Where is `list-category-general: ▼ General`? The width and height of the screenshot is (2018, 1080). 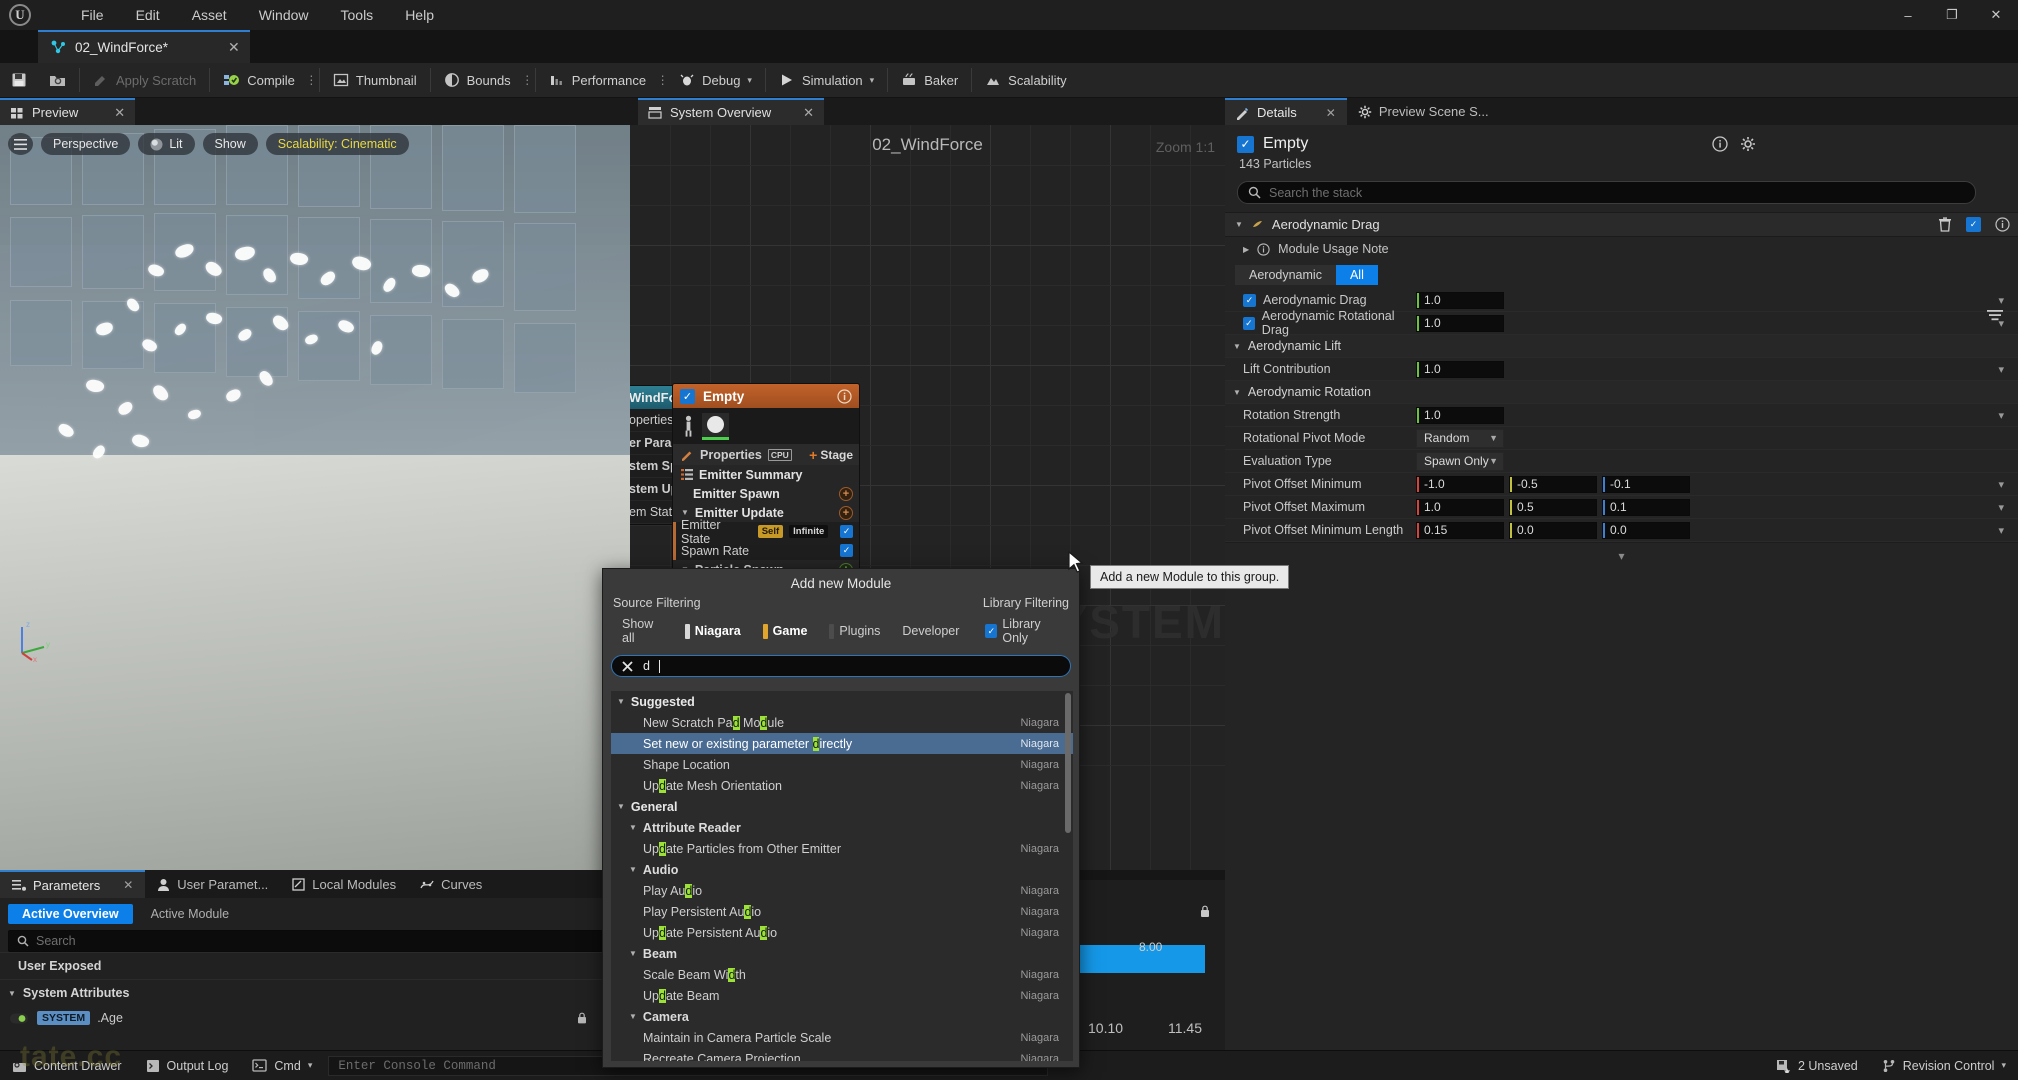 list-category-general: ▼ General is located at coordinates (842, 806).